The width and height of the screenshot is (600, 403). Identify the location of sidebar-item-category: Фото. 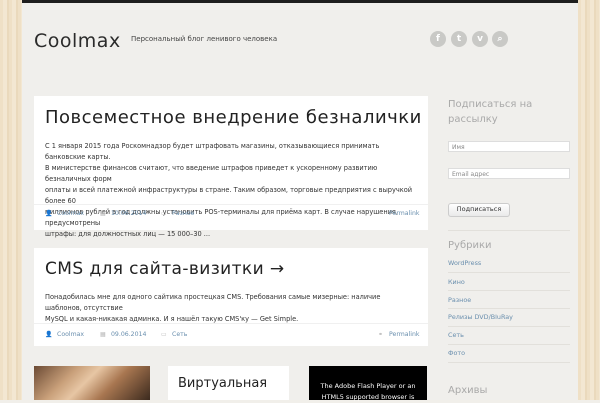
(456, 353).